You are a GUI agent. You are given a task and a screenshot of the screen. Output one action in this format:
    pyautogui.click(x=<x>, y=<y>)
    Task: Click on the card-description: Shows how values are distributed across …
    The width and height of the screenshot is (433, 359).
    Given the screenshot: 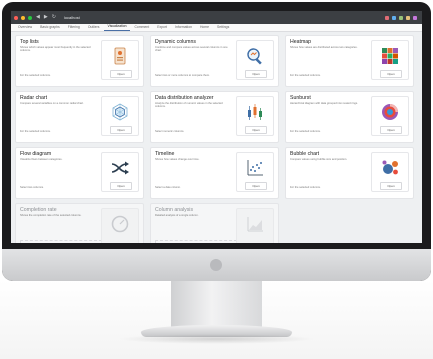 What is the action you would take?
    pyautogui.click(x=324, y=47)
    